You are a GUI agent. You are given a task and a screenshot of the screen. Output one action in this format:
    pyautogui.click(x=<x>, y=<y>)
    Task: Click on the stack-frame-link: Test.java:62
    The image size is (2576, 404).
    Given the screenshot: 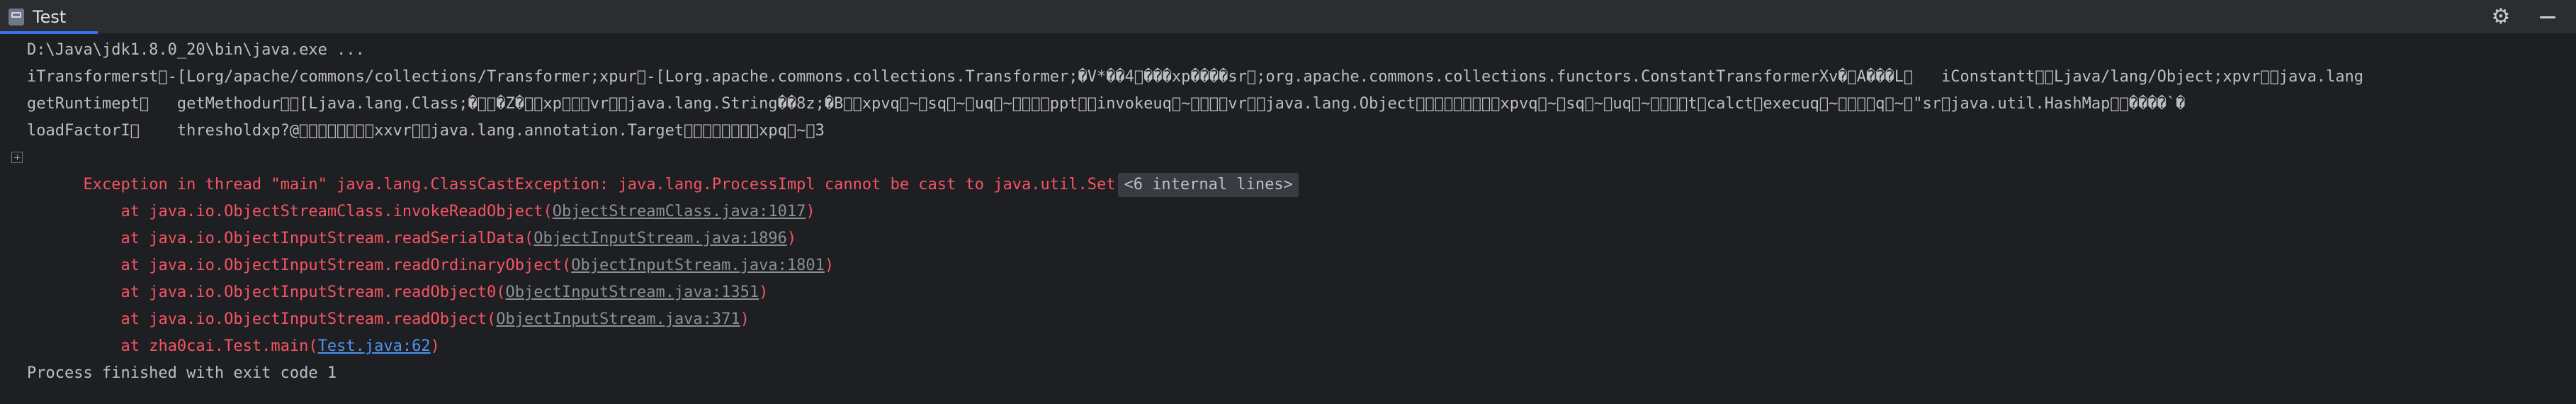 What is the action you would take?
    pyautogui.click(x=374, y=346)
    